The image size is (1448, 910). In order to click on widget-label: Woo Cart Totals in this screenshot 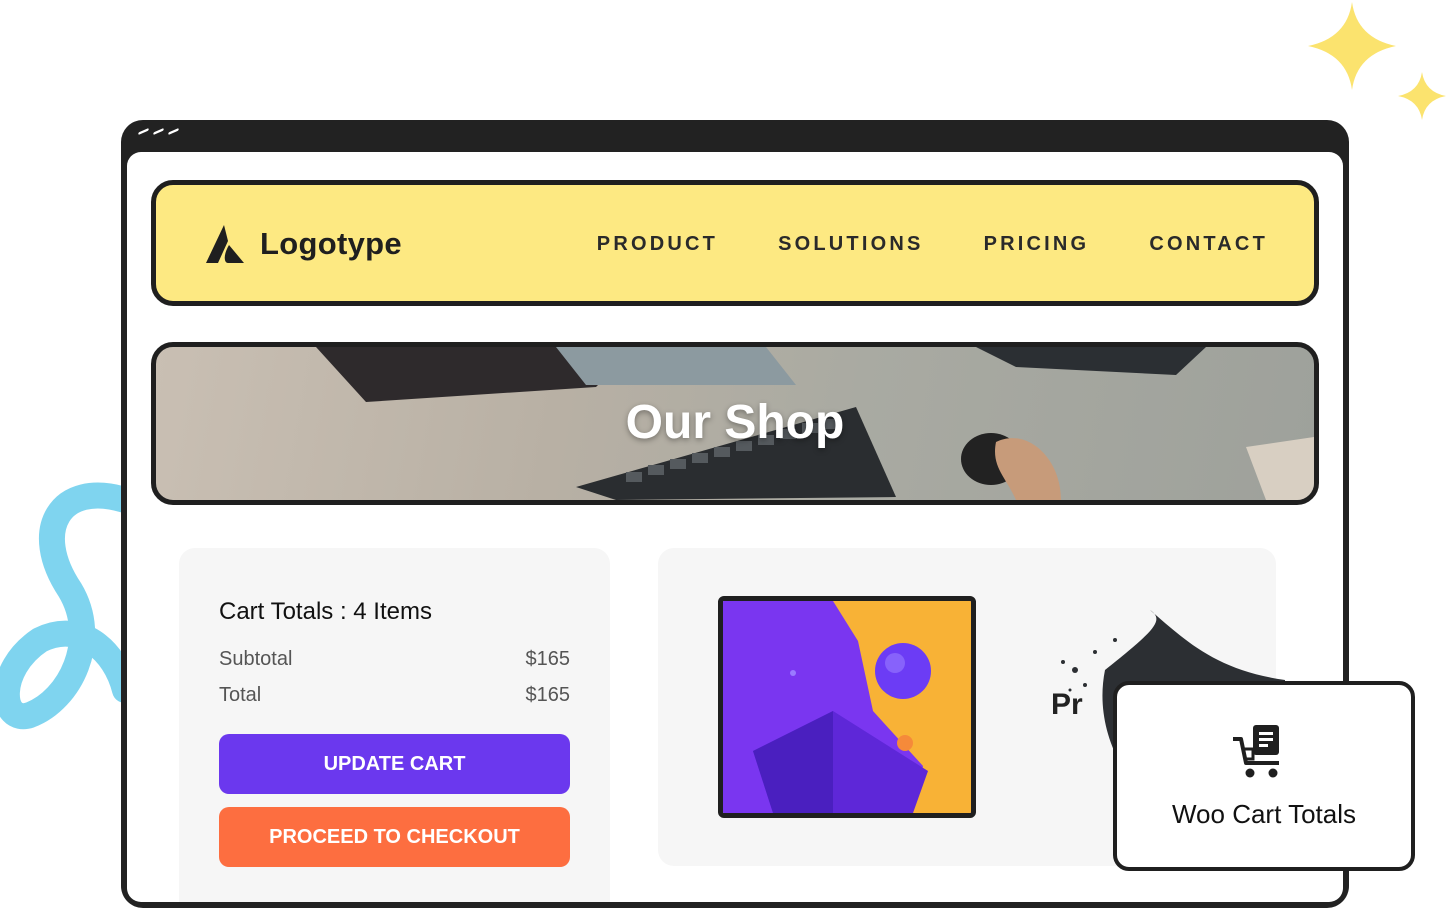, I will do `click(1263, 814)`.